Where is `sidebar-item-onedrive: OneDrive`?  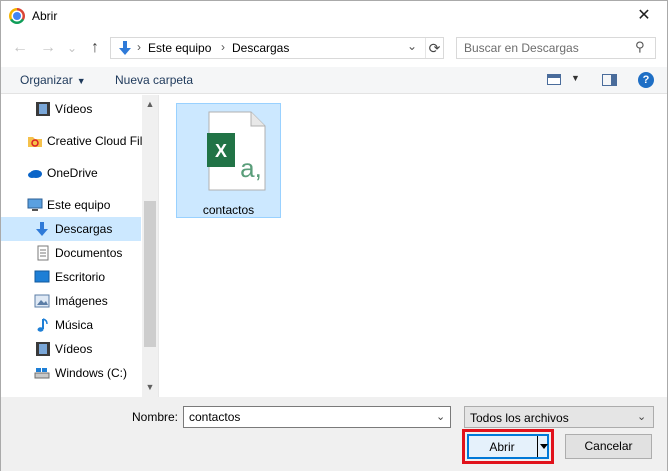
sidebar-item-onedrive: OneDrive is located at coordinates (71, 173).